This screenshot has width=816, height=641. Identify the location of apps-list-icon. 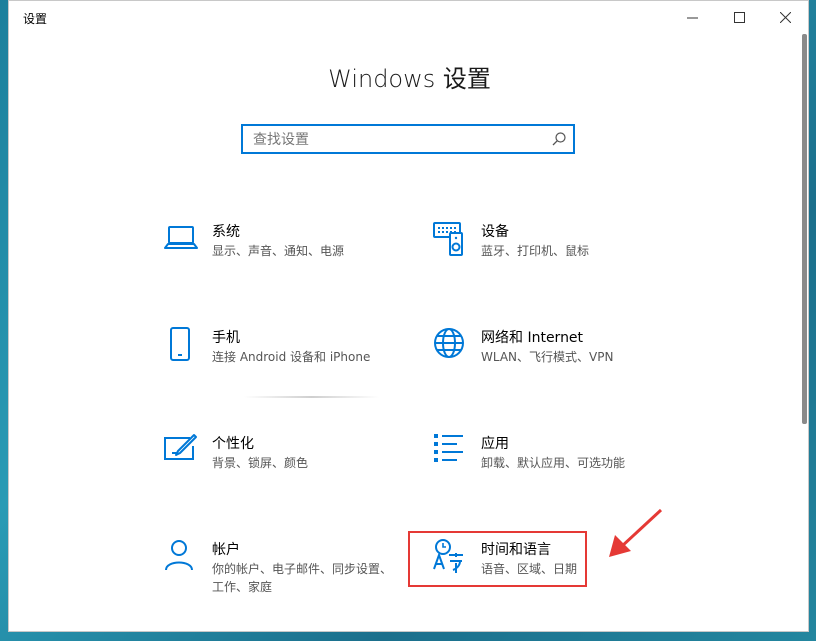
(448, 448).